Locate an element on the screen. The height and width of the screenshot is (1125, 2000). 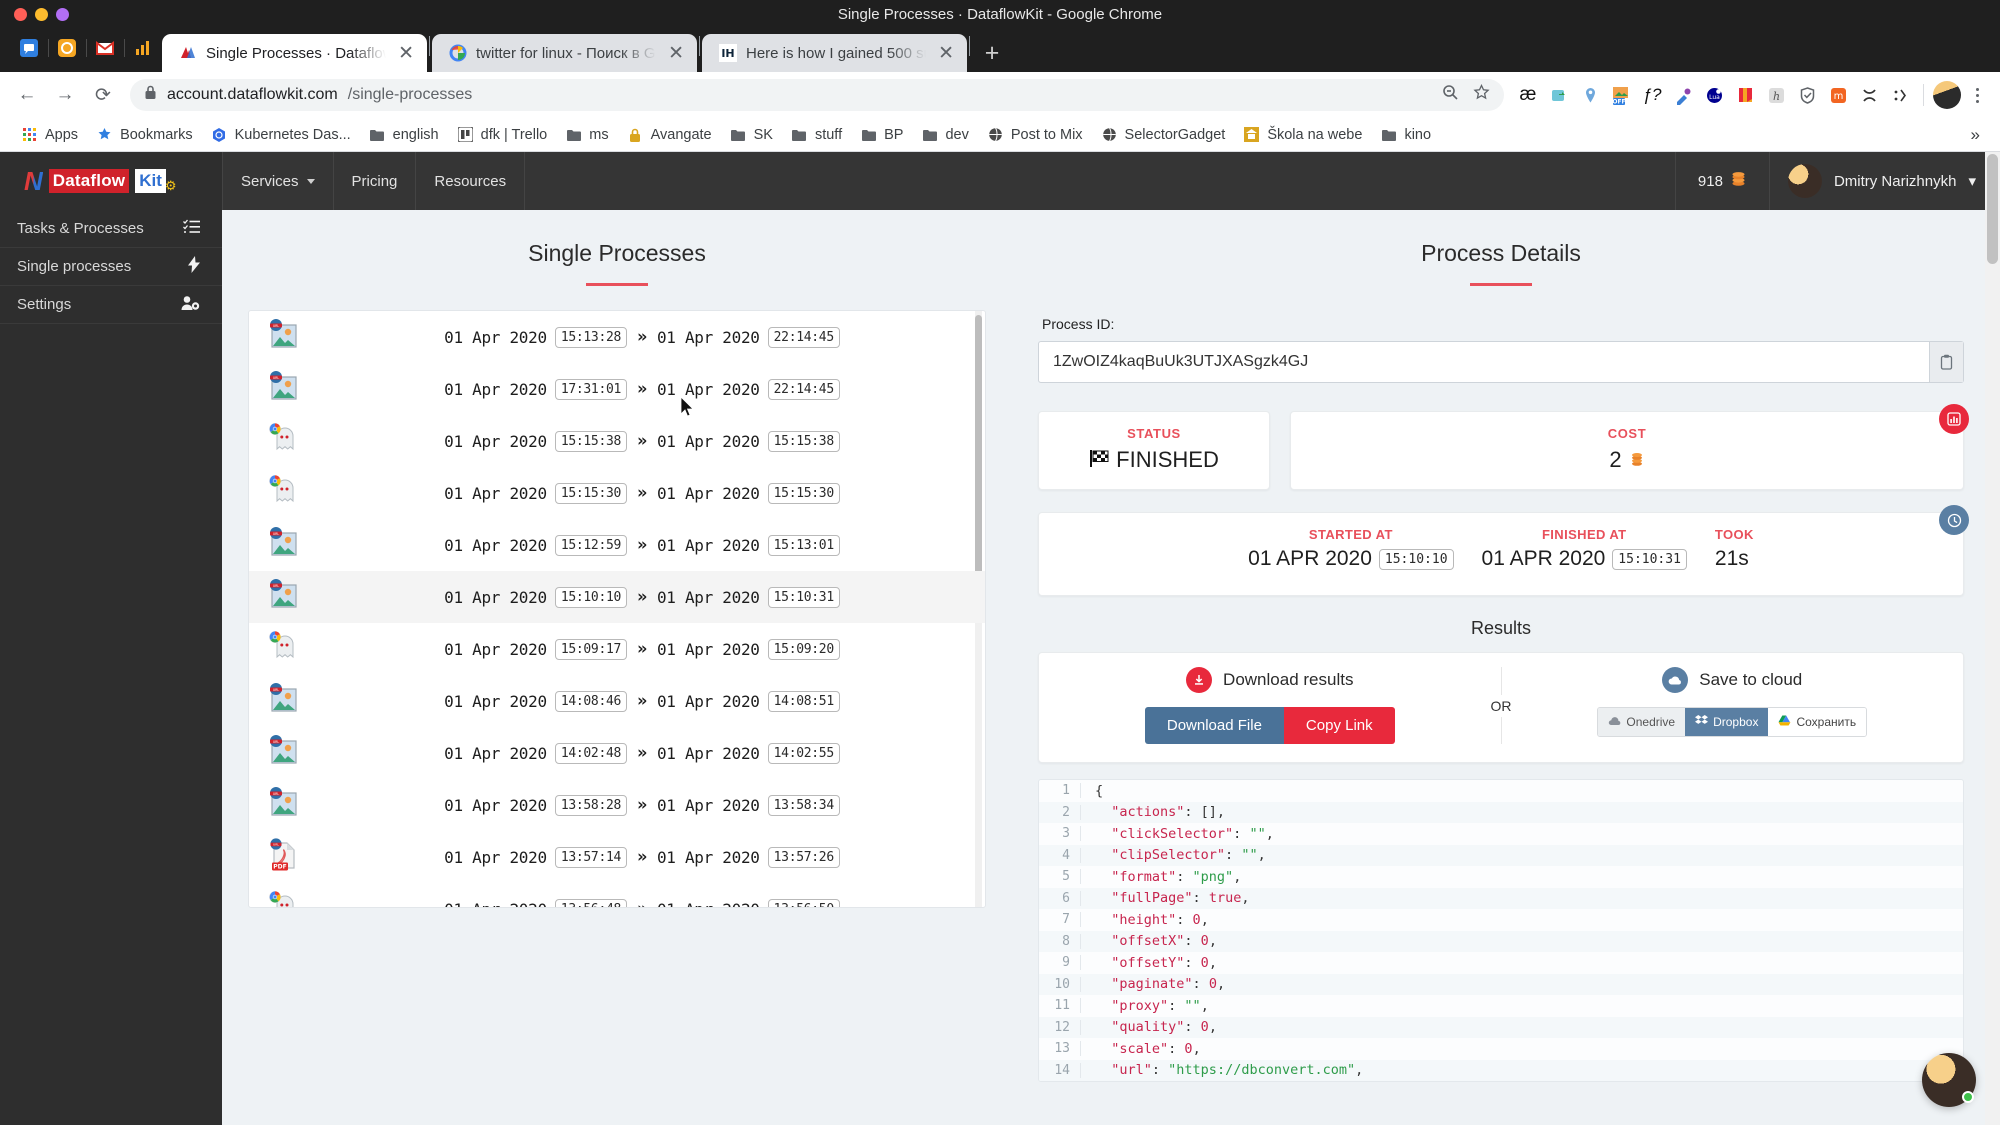
clipboard-icon is located at coordinates (1946, 362).